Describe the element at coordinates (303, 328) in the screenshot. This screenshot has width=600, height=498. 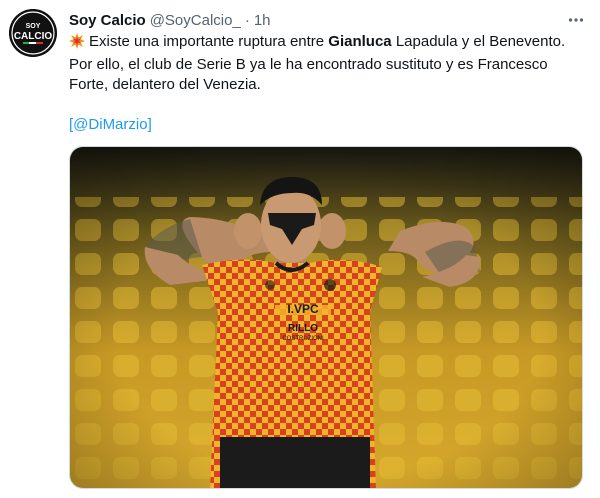
I see `jersey-sponsor2-text: RILLO` at that location.